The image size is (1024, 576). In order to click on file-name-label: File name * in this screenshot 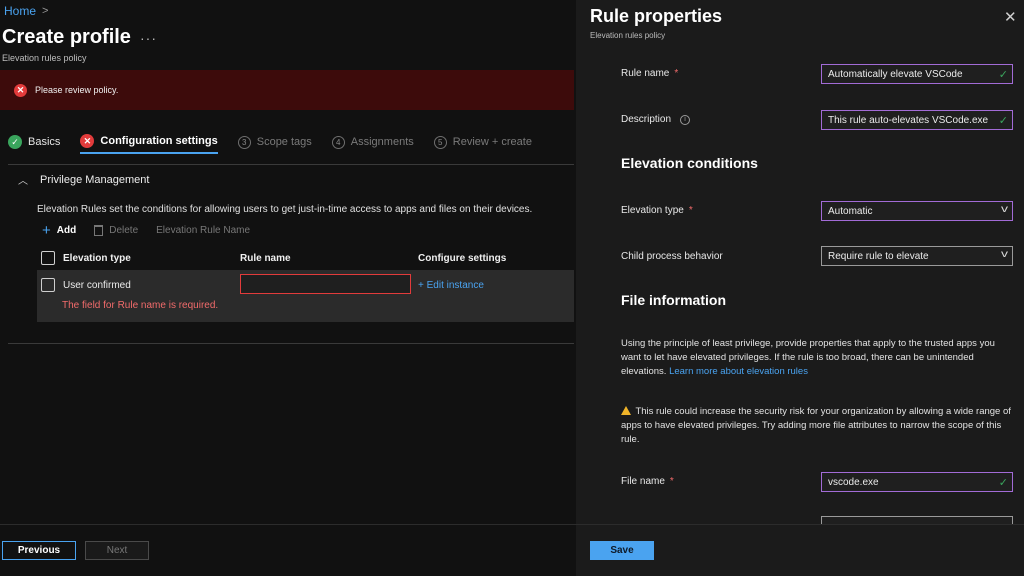, I will do `click(647, 481)`.